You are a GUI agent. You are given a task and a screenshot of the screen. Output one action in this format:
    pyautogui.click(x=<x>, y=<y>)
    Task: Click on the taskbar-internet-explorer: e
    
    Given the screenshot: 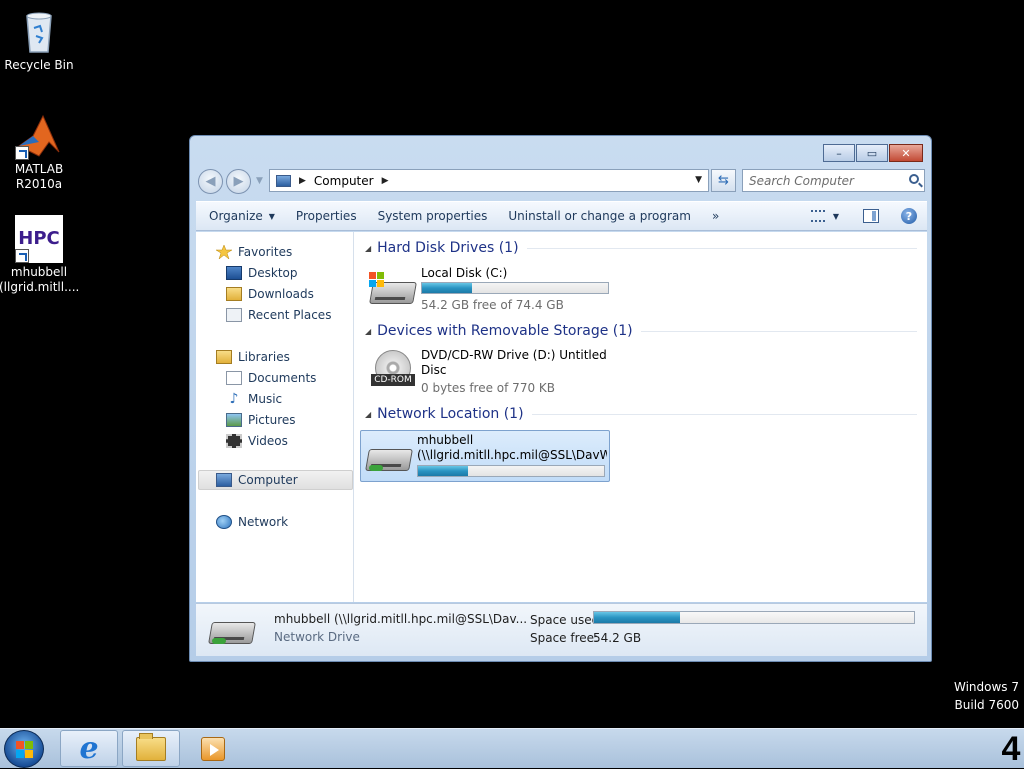 What is the action you would take?
    pyautogui.click(x=89, y=748)
    